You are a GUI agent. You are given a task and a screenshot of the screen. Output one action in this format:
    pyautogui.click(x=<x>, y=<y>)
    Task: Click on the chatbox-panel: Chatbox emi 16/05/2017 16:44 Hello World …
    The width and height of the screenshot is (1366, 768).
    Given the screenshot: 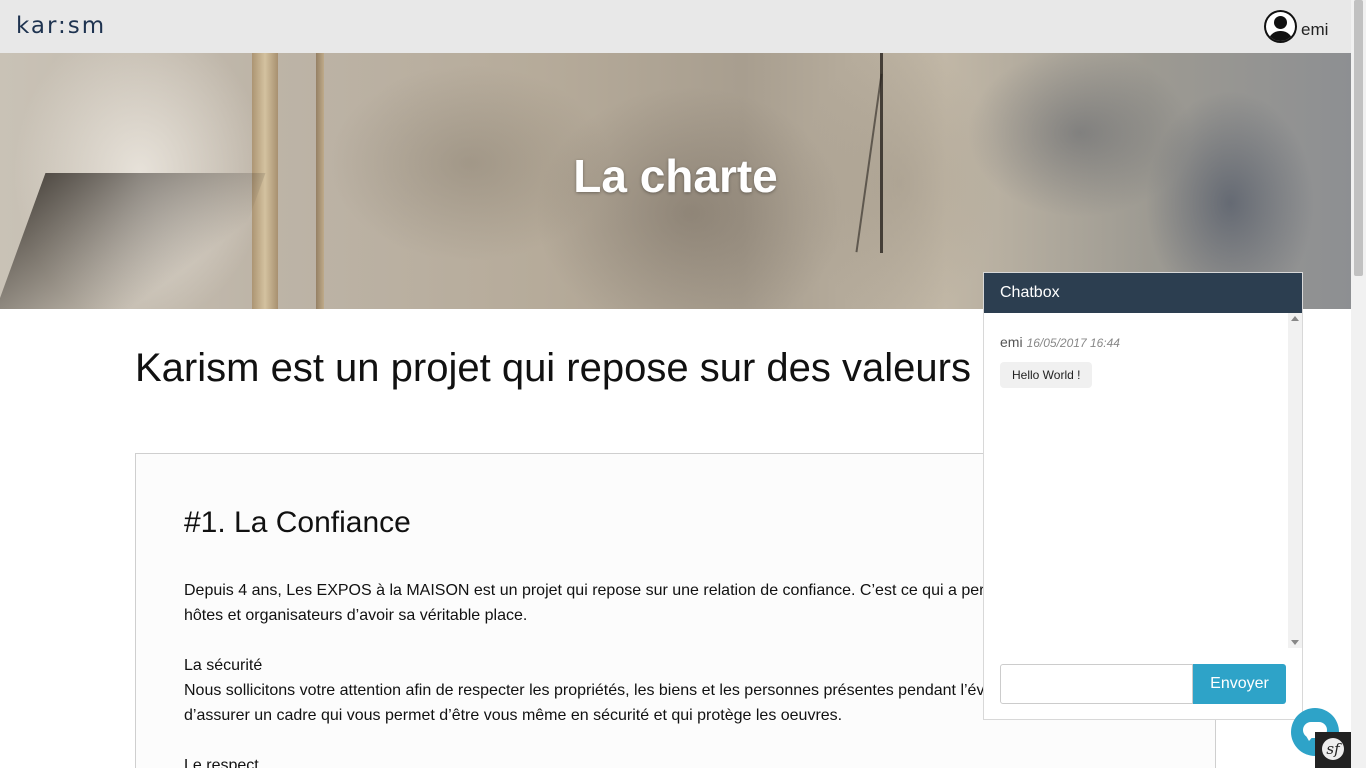 What is the action you would take?
    pyautogui.click(x=1143, y=496)
    